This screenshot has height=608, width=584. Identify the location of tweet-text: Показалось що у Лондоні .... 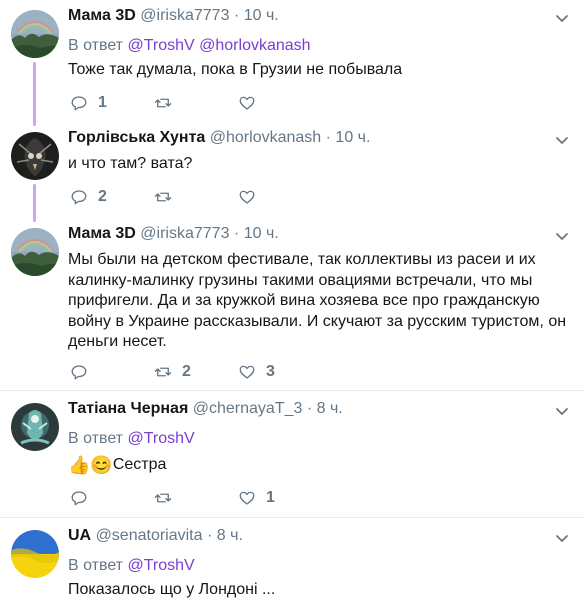
(172, 589).